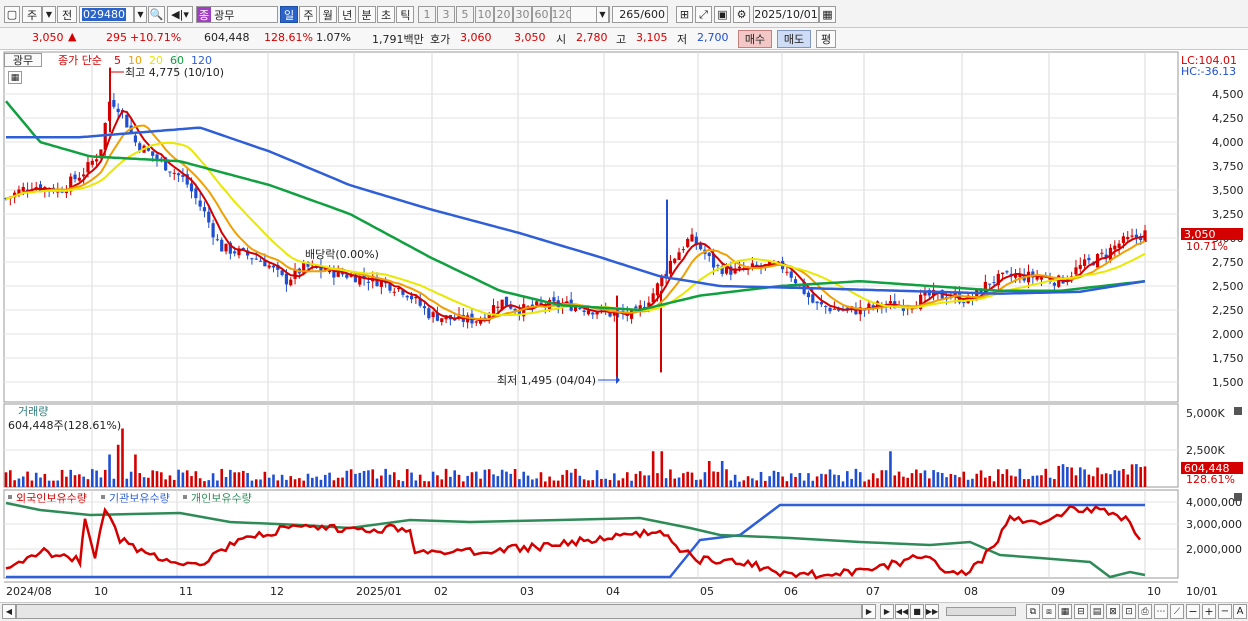 The image size is (1248, 621). Describe the element at coordinates (522, 14) in the screenshot. I see `interval-button-30: 30` at that location.